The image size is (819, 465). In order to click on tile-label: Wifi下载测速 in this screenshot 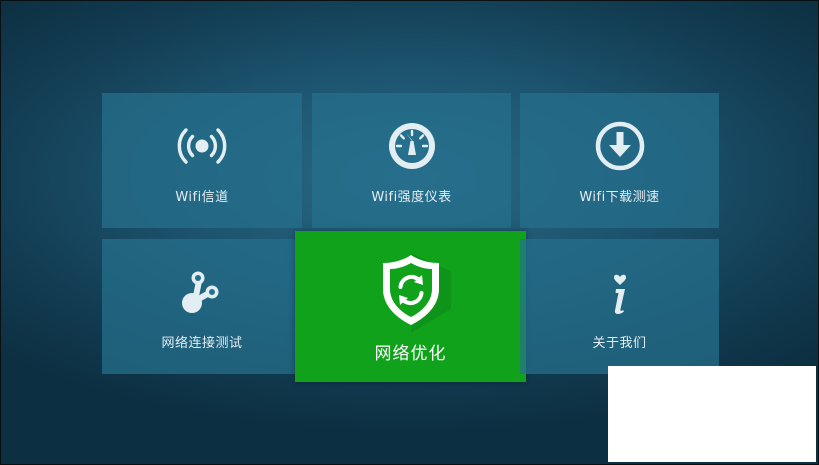, I will do `click(619, 197)`.